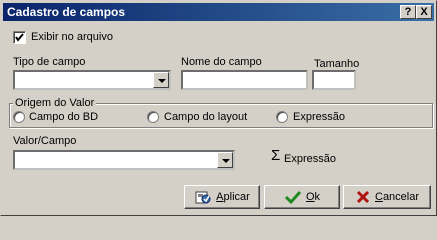 The image size is (437, 240). What do you see at coordinates (206, 117) in the screenshot?
I see `origin-option-label: Campo do layout` at bounding box center [206, 117].